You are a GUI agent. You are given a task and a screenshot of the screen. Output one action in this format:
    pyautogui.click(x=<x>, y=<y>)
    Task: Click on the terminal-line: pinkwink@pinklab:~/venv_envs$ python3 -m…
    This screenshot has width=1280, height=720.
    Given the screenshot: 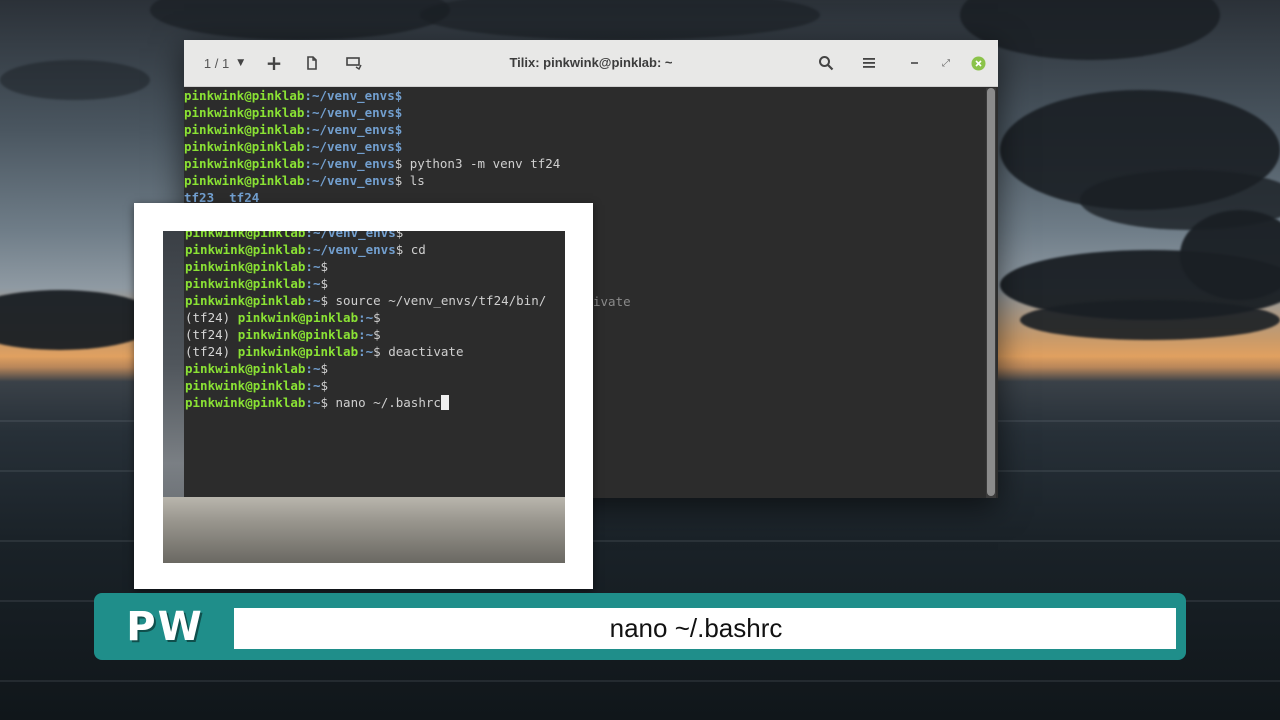 What is the action you would take?
    pyautogui.click(x=372, y=163)
    